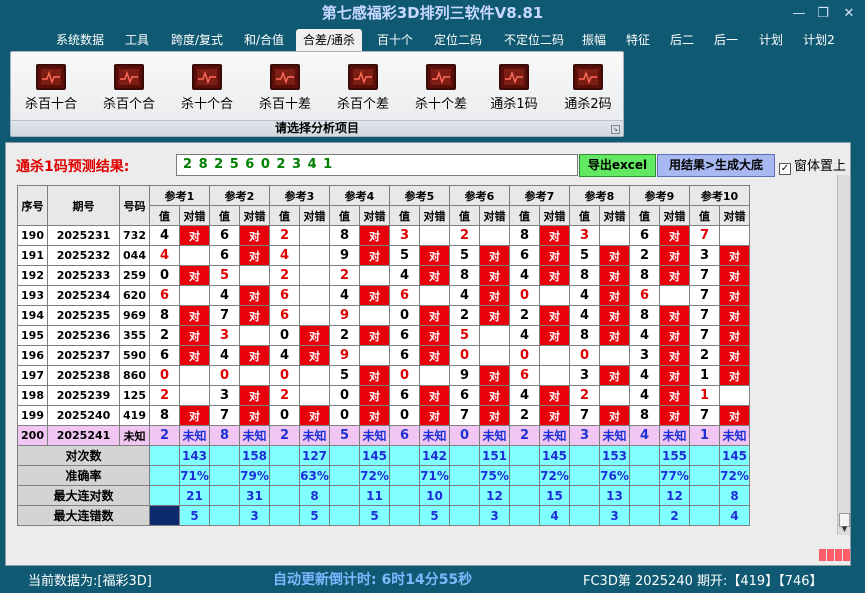 This screenshot has width=865, height=593. What do you see at coordinates (134, 395) in the screenshot?
I see `row-code: 125` at bounding box center [134, 395].